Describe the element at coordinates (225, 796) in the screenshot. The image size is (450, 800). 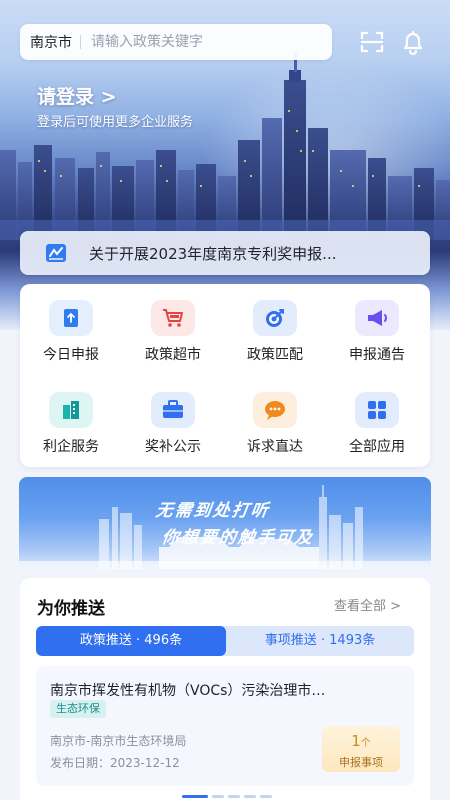
I see `page-indicator` at that location.